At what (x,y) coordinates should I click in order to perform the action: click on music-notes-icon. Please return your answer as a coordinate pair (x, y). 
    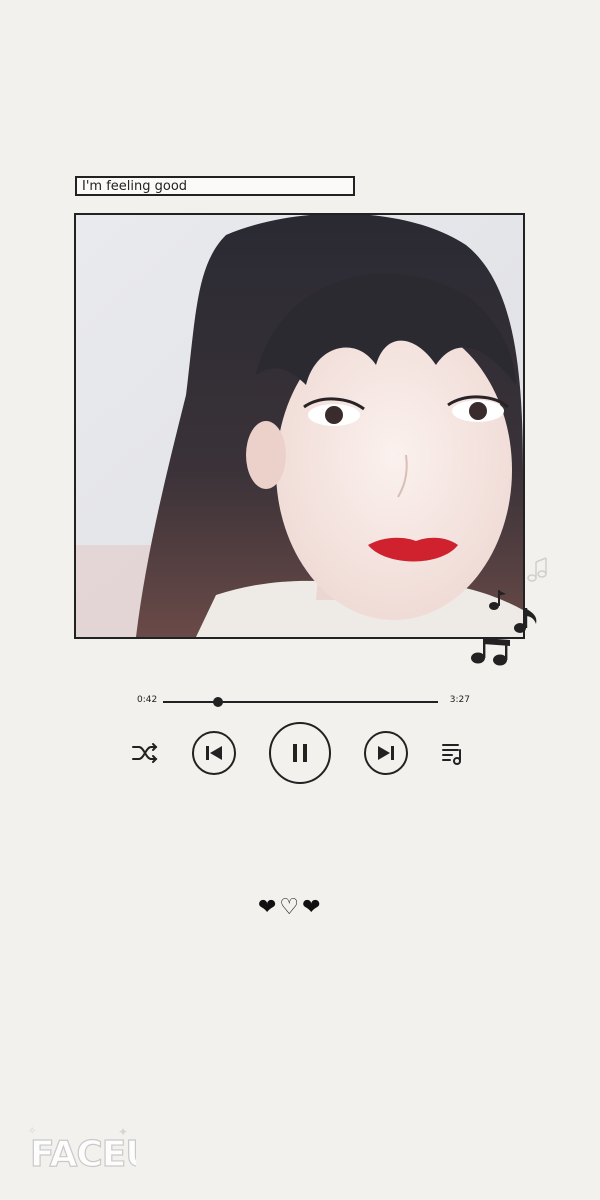
    Looking at the image, I should click on (513, 616).